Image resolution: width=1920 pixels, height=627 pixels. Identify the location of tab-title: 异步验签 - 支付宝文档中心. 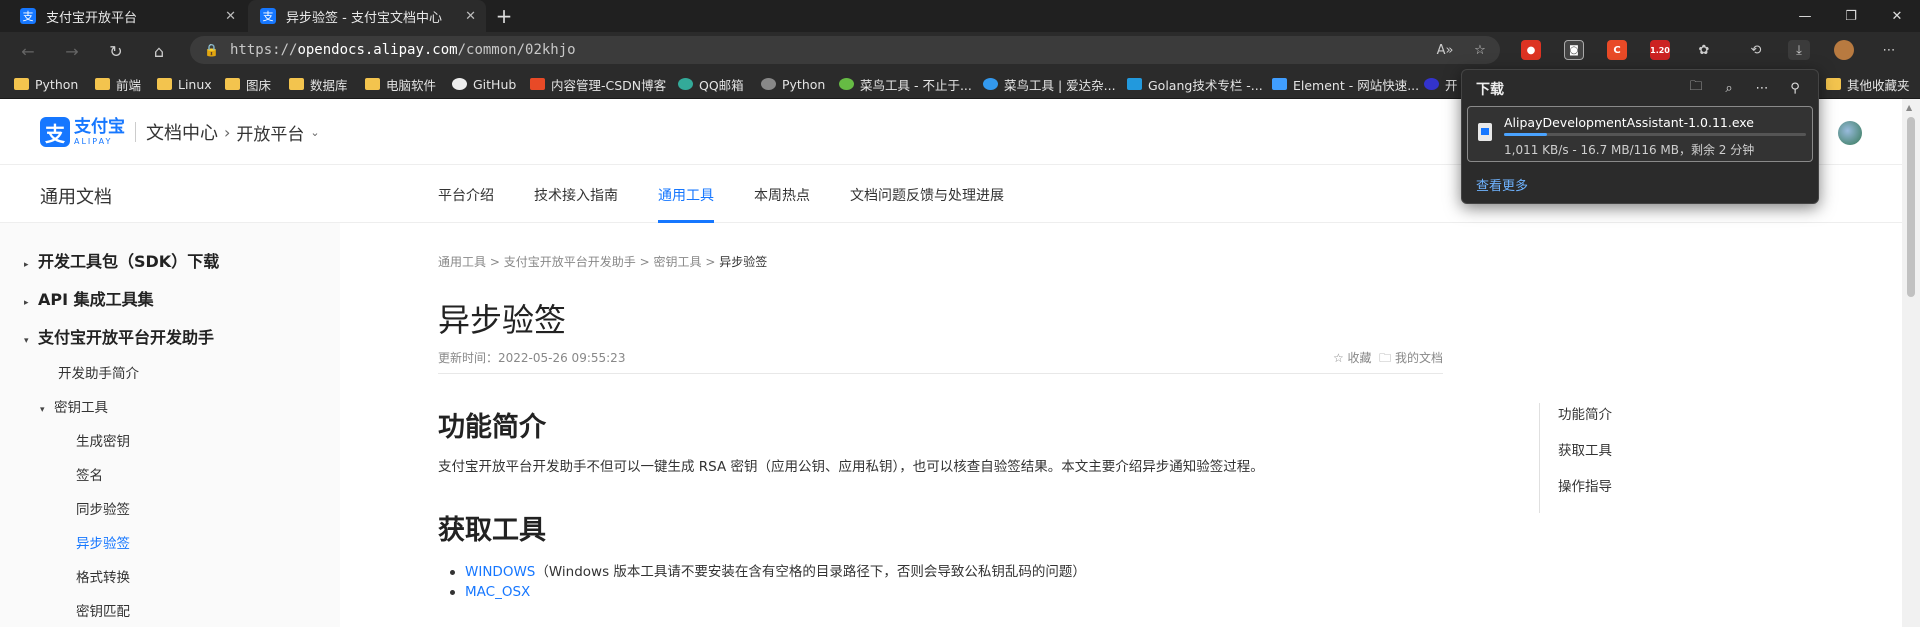
(364, 18).